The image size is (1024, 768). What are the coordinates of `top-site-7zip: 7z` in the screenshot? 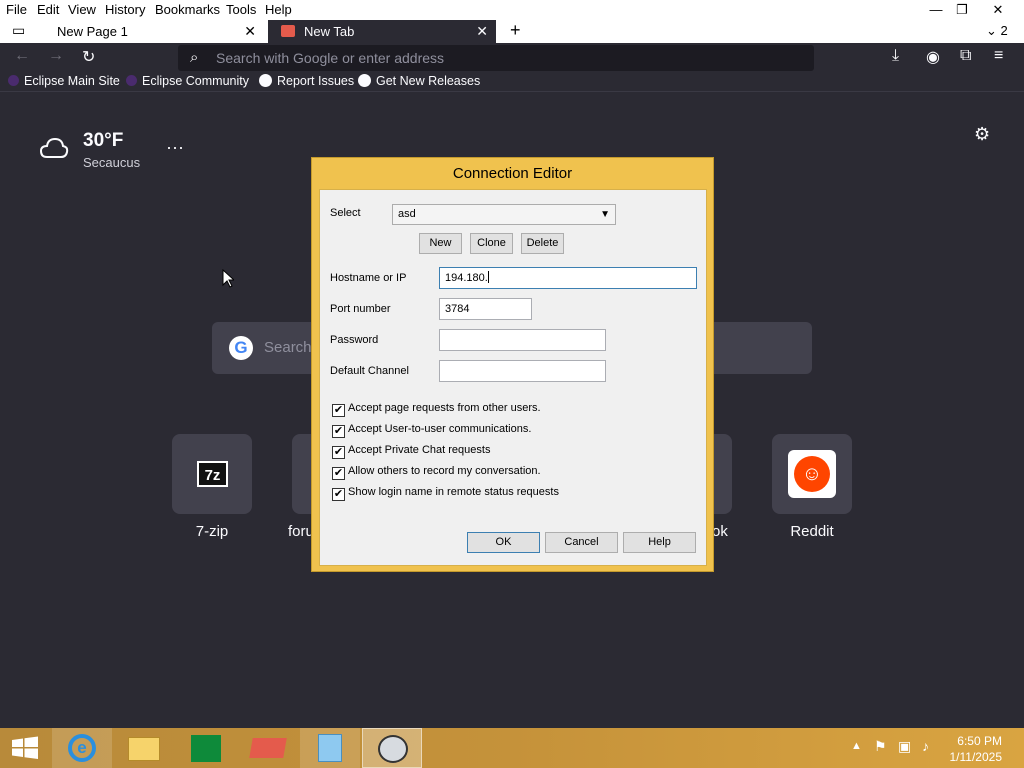 It's located at (212, 474).